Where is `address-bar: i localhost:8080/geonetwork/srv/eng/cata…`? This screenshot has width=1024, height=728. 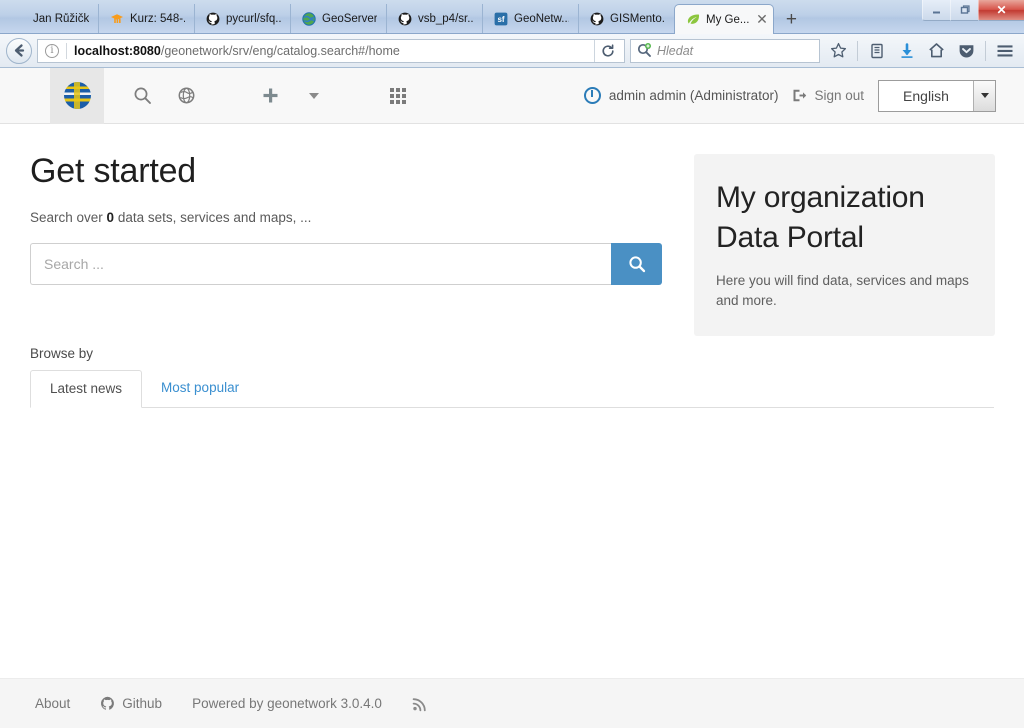 address-bar: i localhost:8080/geonetwork/srv/eng/cata… is located at coordinates (331, 50).